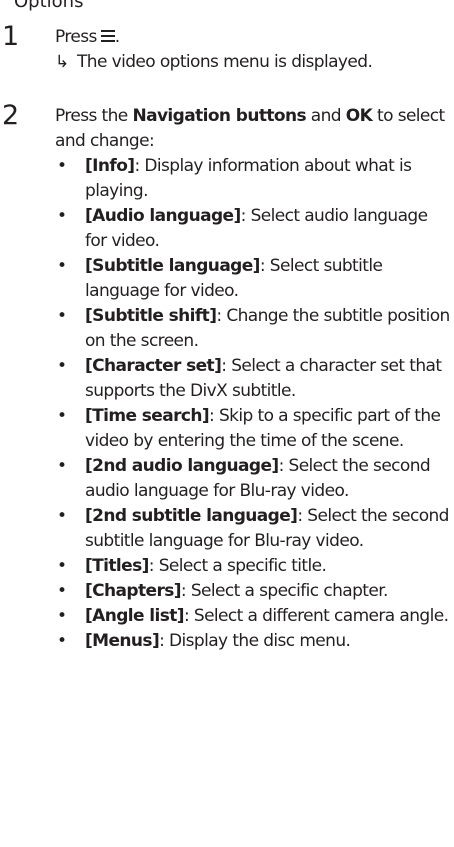  What do you see at coordinates (117, 37) in the screenshot?
I see `step-text-end: .` at bounding box center [117, 37].